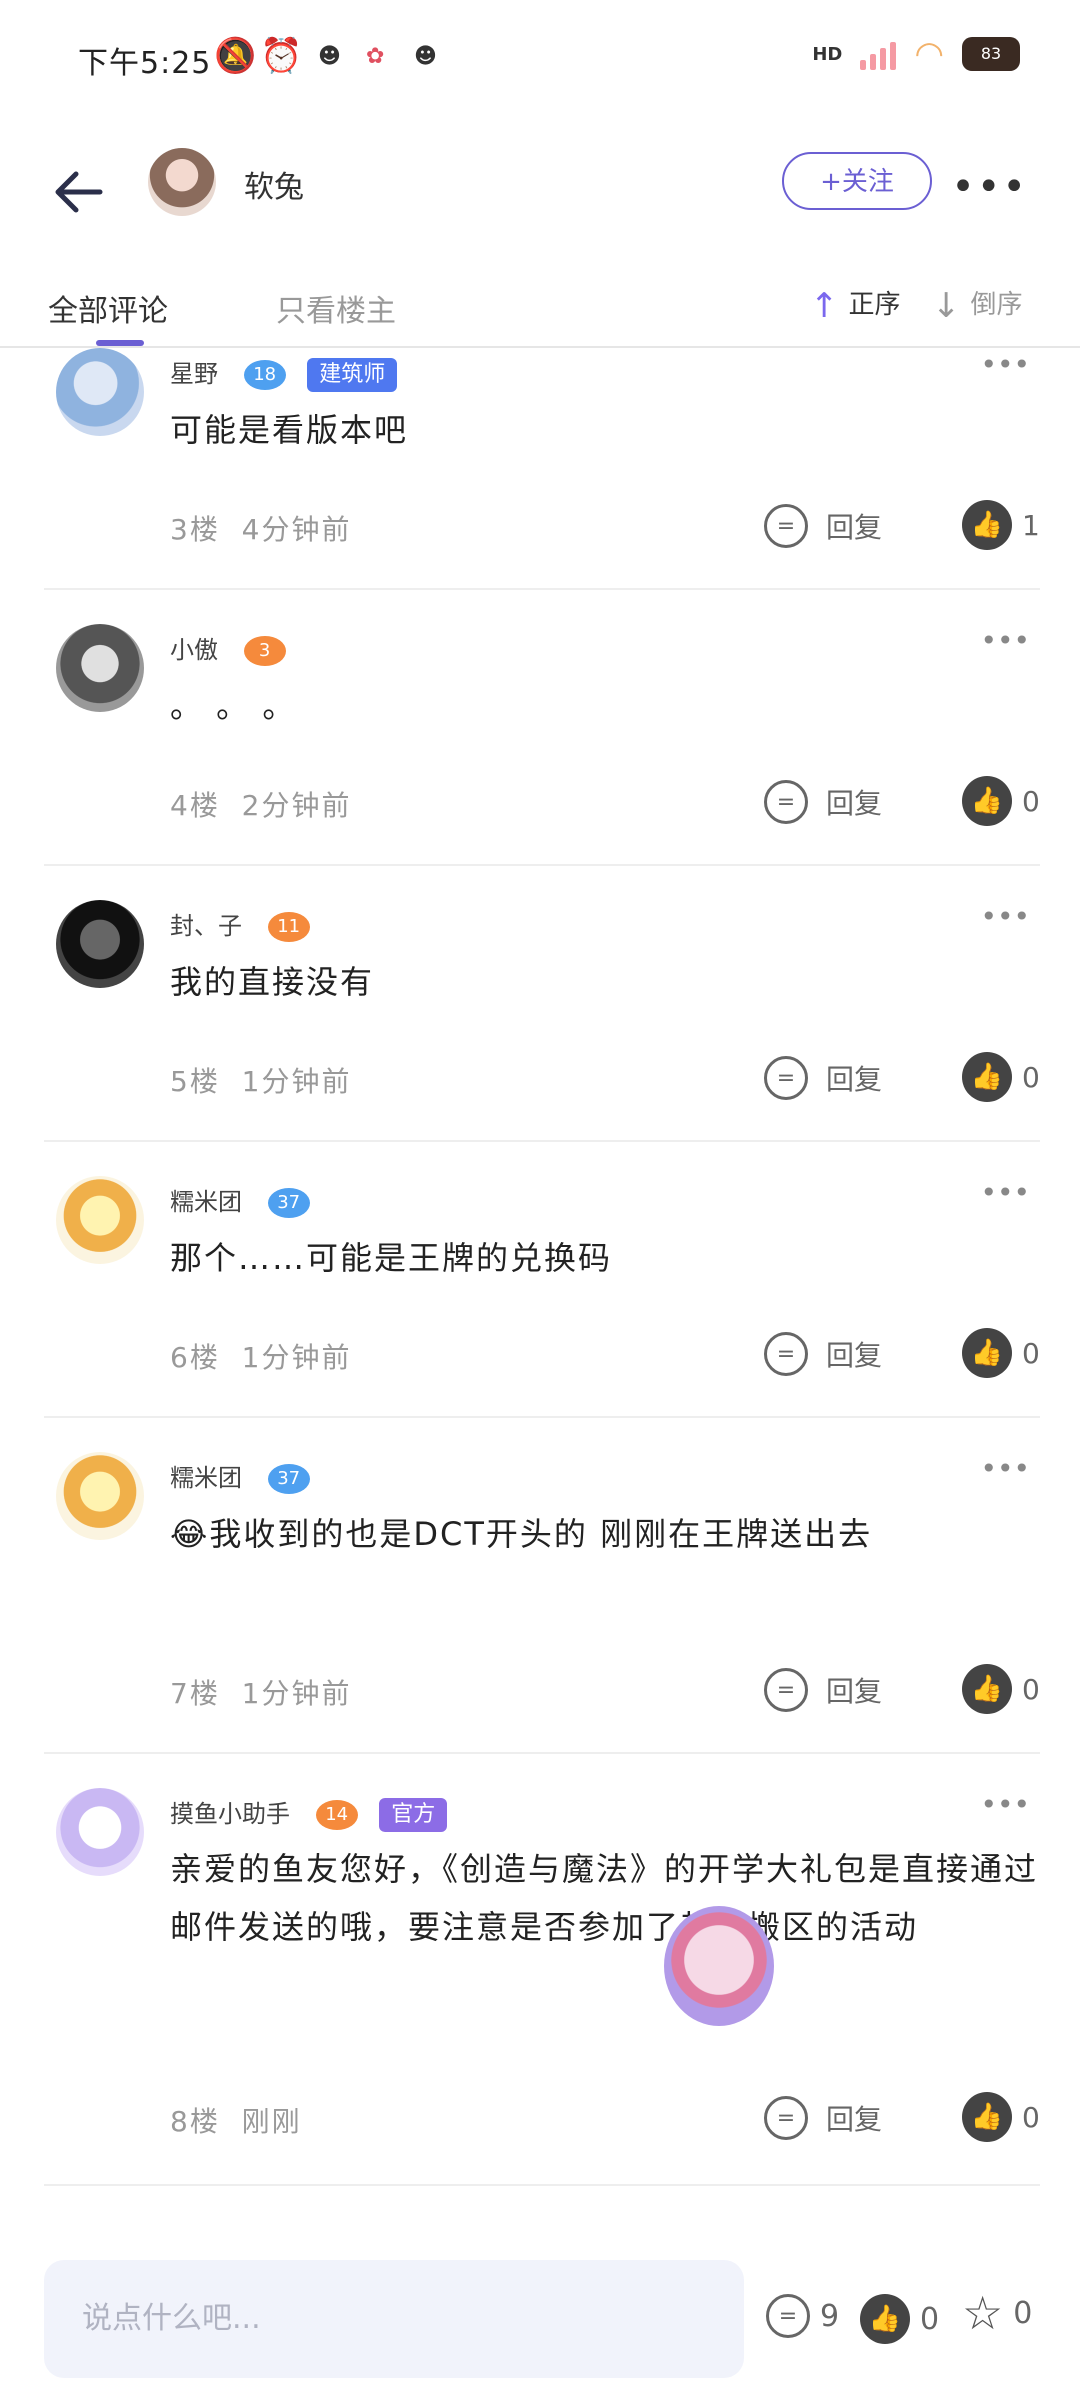 The width and height of the screenshot is (1080, 2400). What do you see at coordinates (272, 982) in the screenshot?
I see `comment-text: 我的直接没有` at bounding box center [272, 982].